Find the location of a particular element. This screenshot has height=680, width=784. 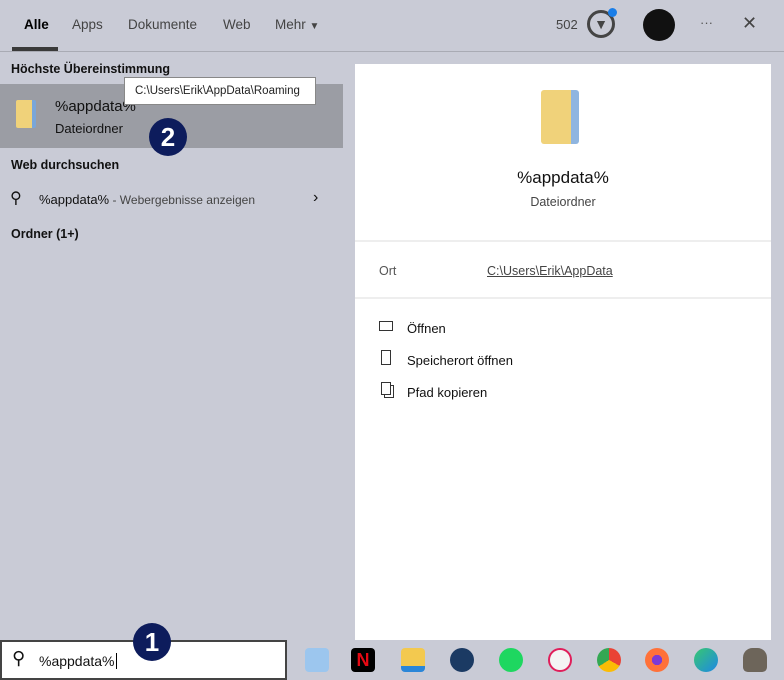

location-label: Ort is located at coordinates (388, 271).